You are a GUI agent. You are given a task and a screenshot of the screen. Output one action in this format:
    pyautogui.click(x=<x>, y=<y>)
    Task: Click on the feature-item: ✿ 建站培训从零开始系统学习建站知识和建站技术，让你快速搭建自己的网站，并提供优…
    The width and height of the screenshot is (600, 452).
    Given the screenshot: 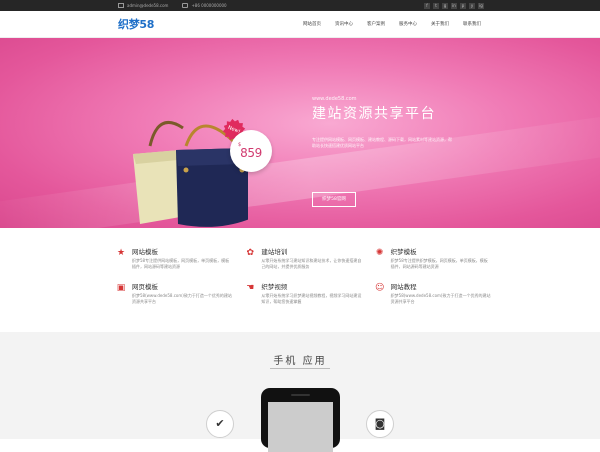 What is the action you would take?
    pyautogui.click(x=305, y=259)
    